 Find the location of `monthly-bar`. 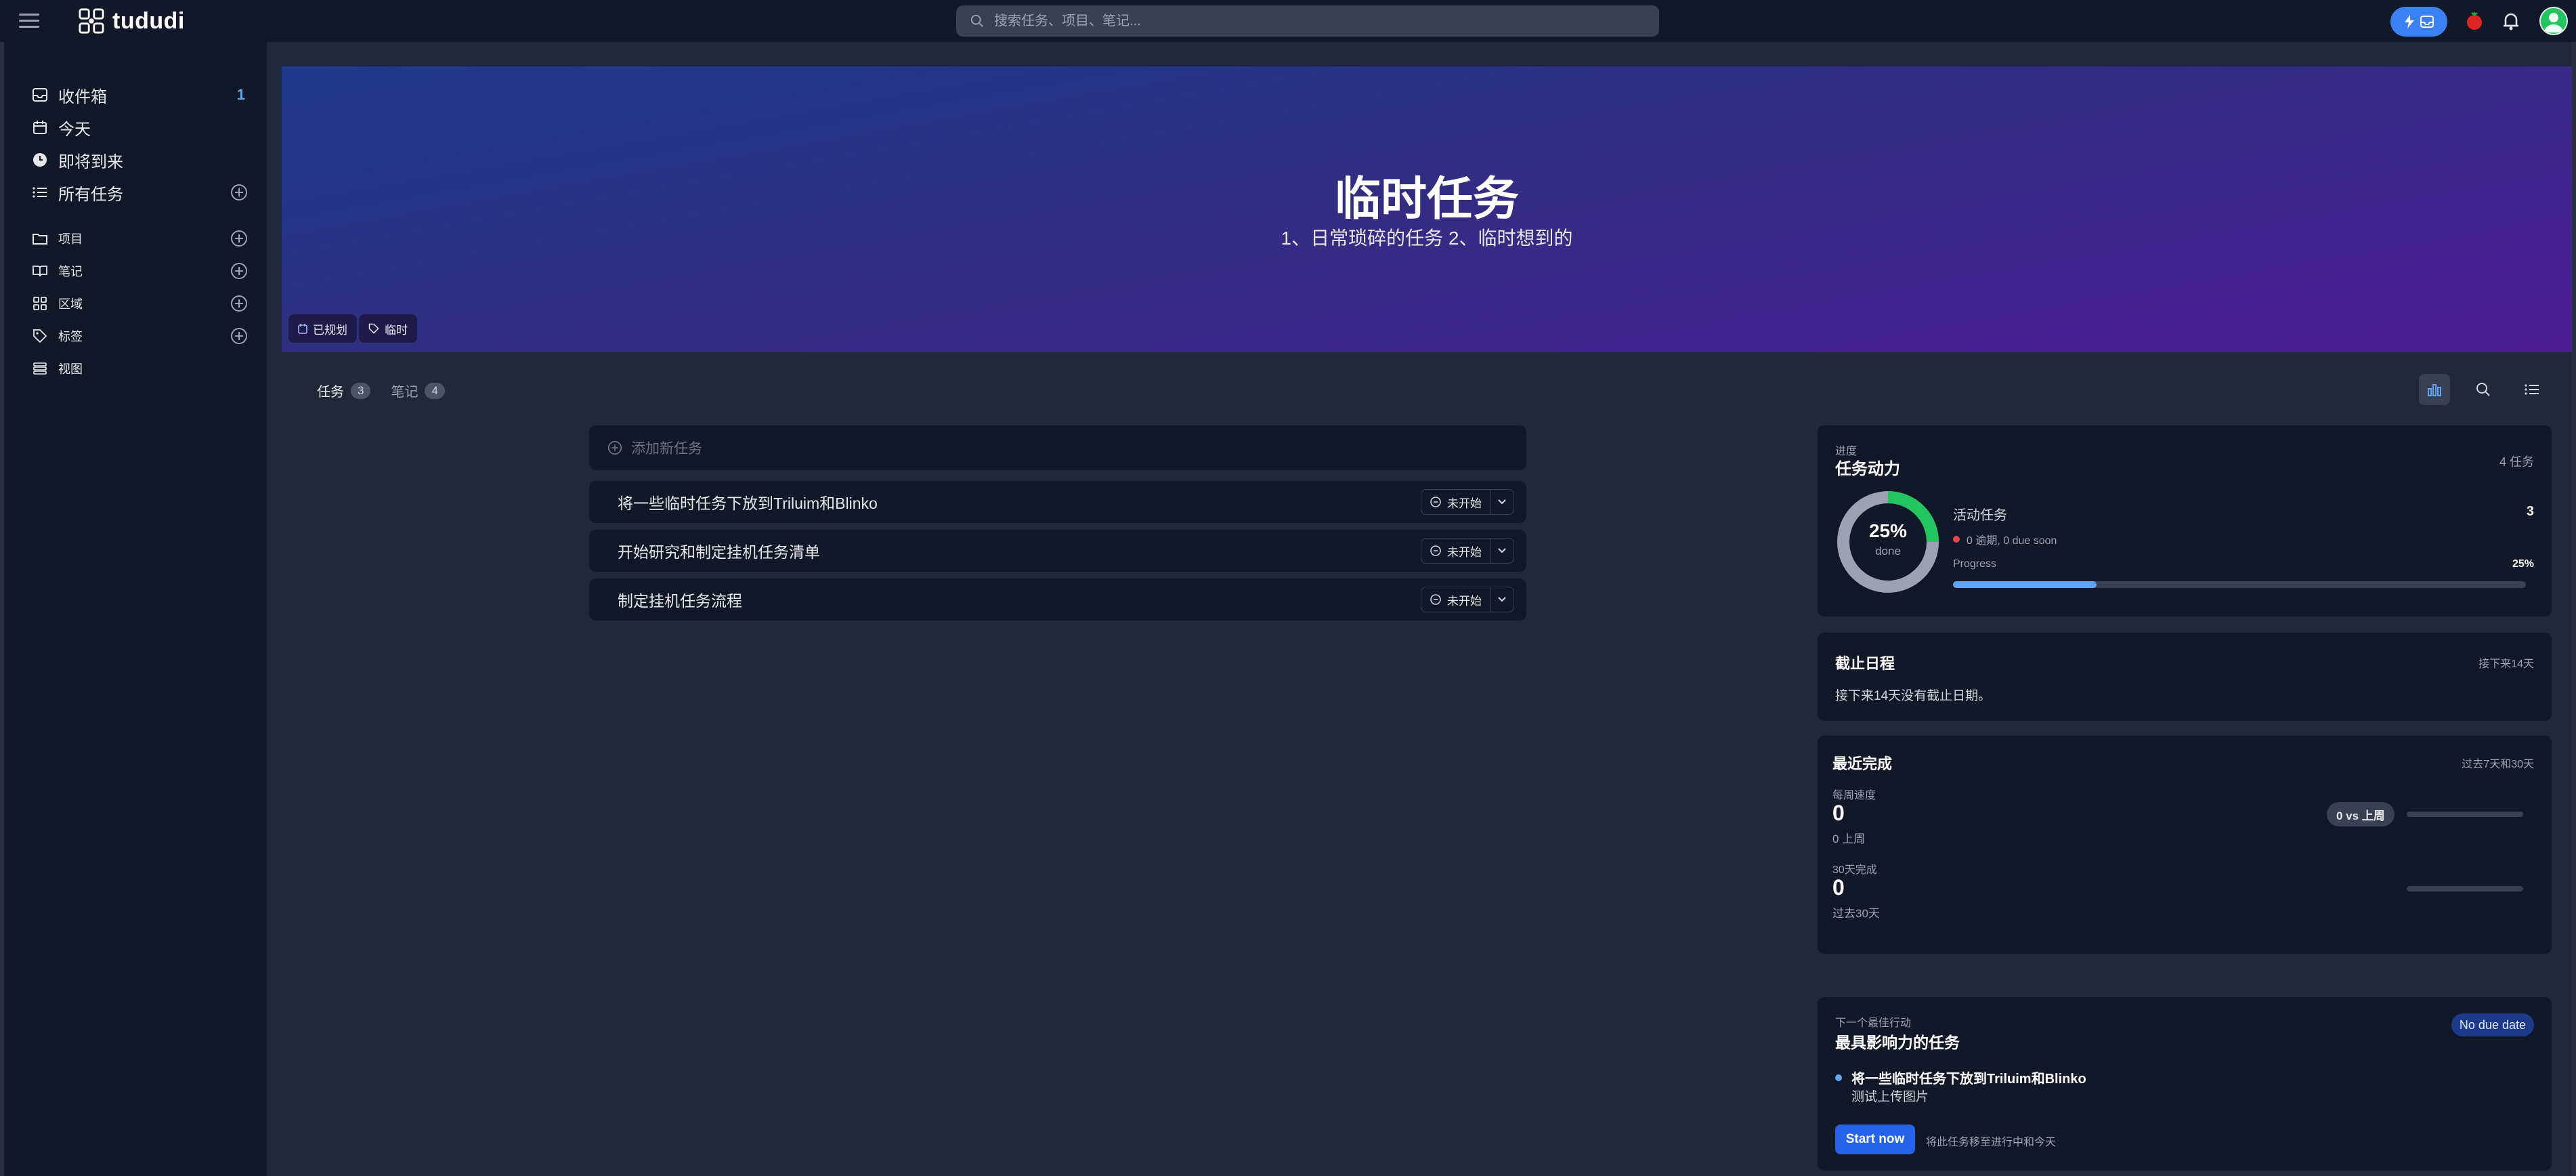

monthly-bar is located at coordinates (2465, 888).